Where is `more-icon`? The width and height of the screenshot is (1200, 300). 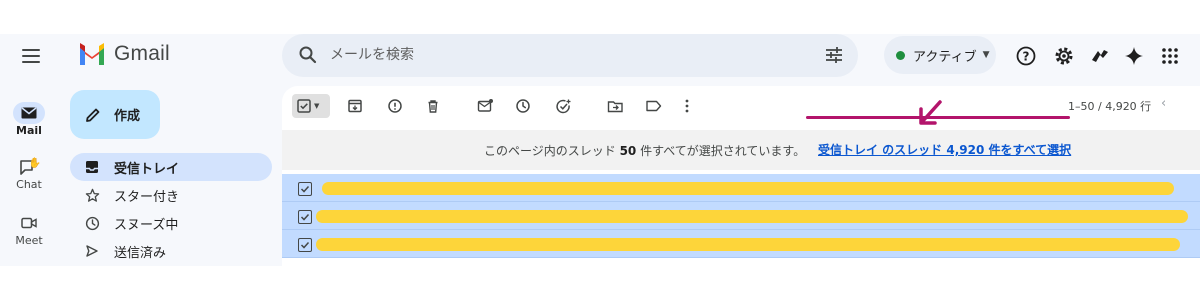 more-icon is located at coordinates (687, 106).